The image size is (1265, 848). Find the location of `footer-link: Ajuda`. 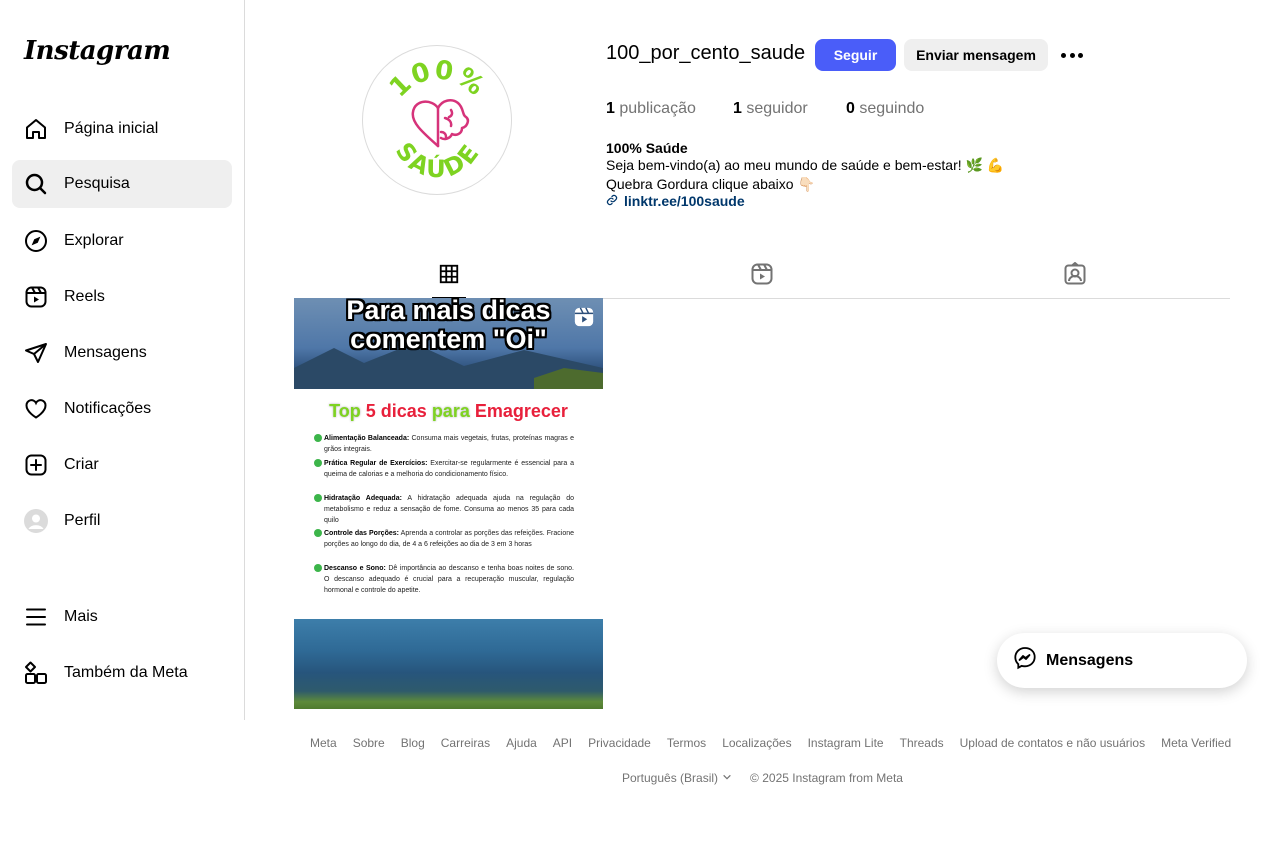

footer-link: Ajuda is located at coordinates (521, 743).